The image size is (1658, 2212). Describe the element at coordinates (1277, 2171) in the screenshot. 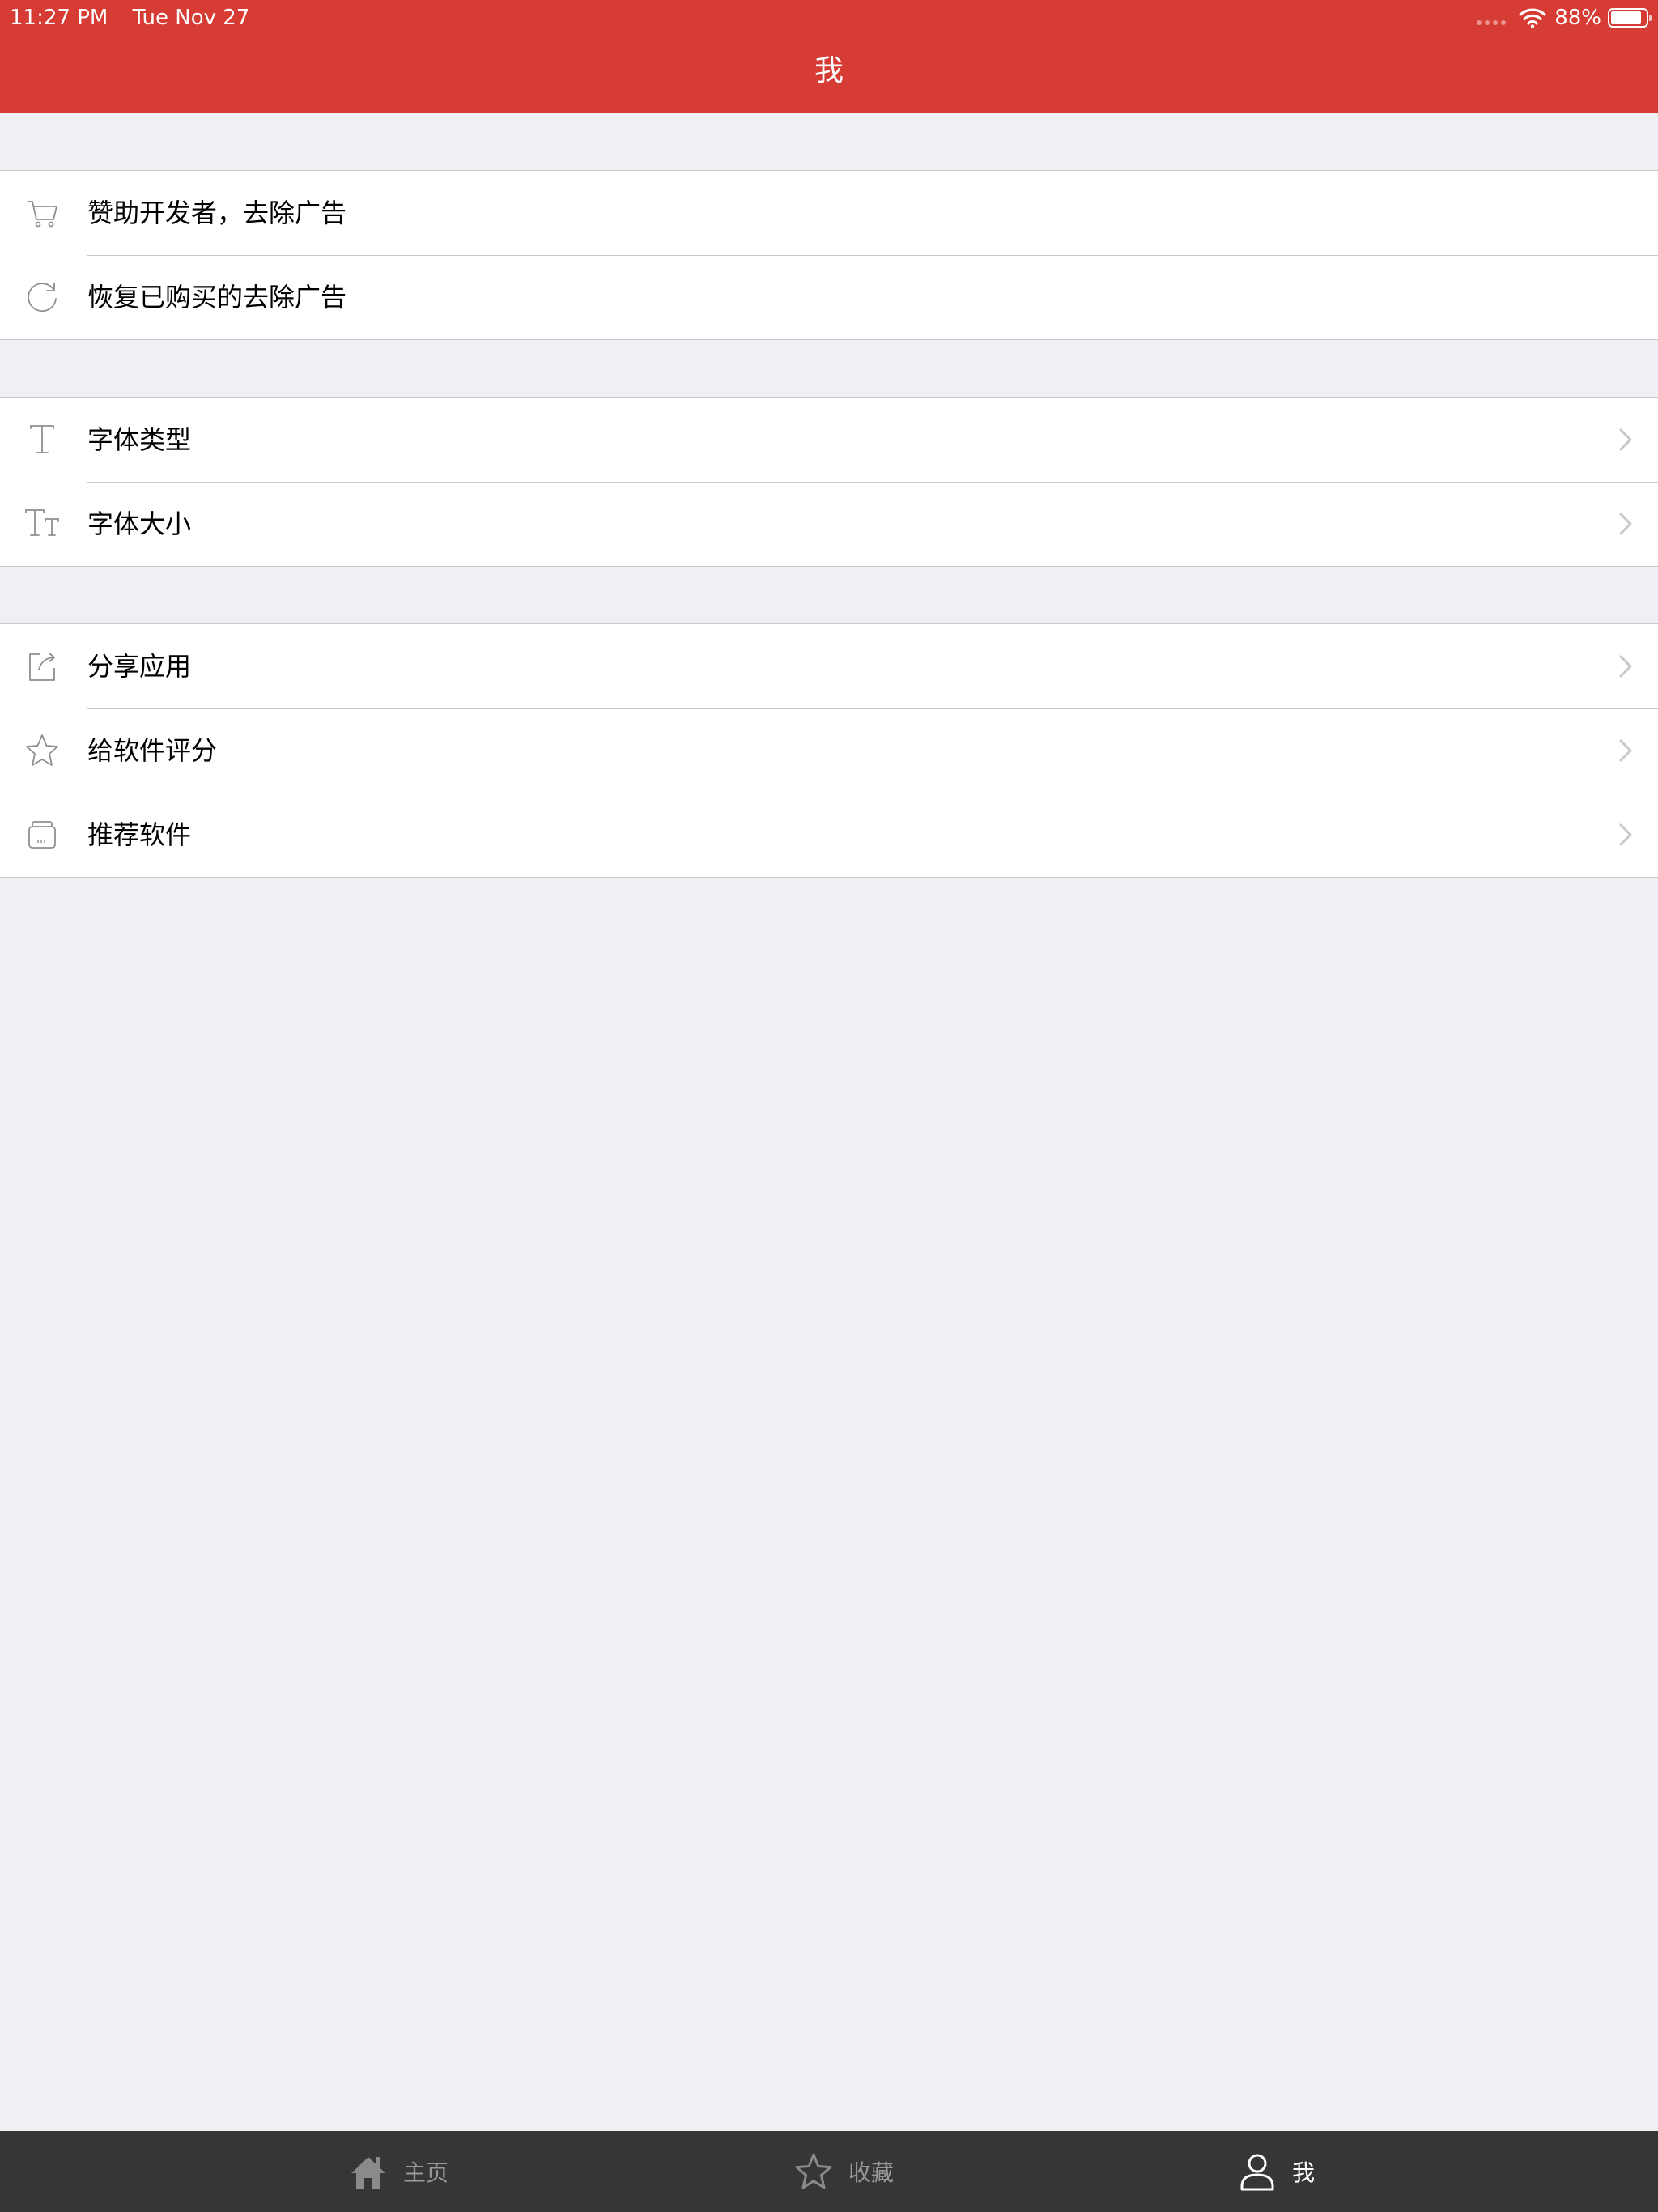

I see `tab-me: 我` at that location.